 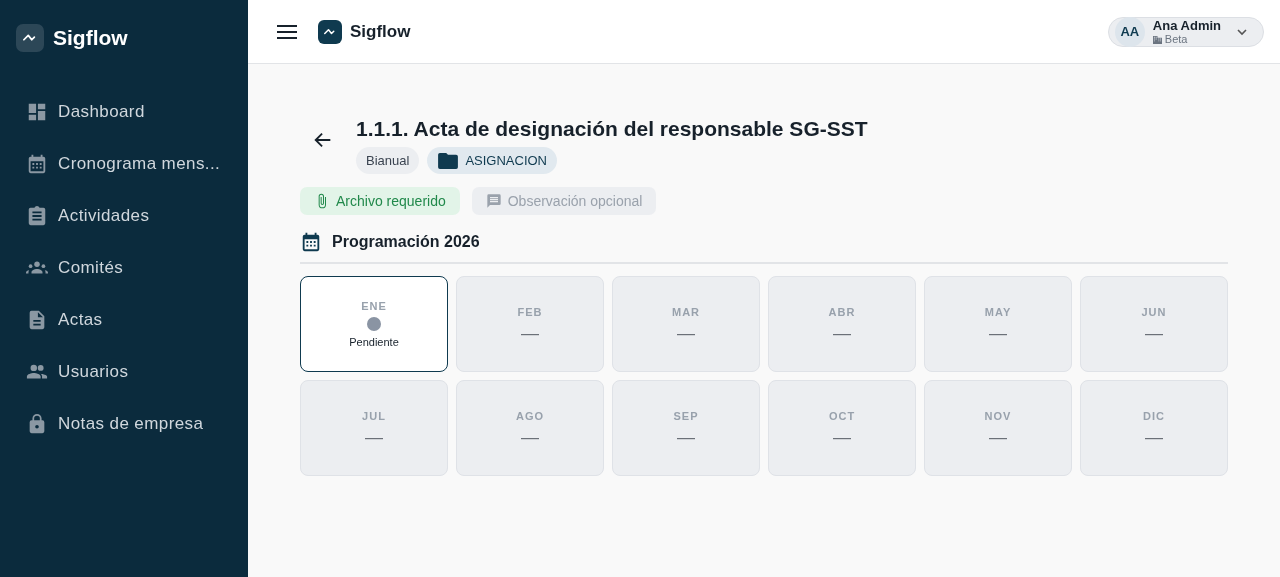 What do you see at coordinates (1176, 39) in the screenshot?
I see `organization-name: Beta` at bounding box center [1176, 39].